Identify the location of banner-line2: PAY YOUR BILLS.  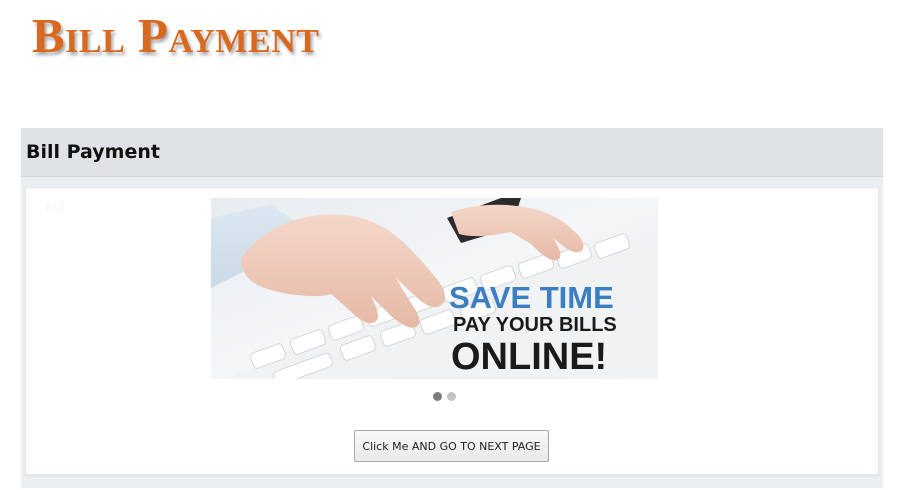
(535, 325).